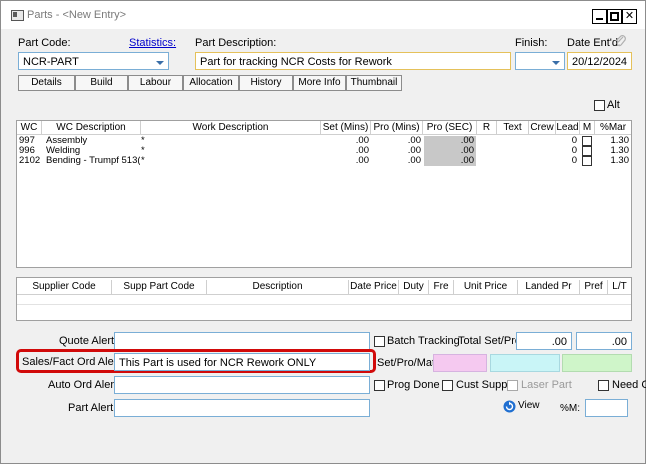 This screenshot has width=646, height=464. I want to click on finish-dropdown, so click(540, 61).